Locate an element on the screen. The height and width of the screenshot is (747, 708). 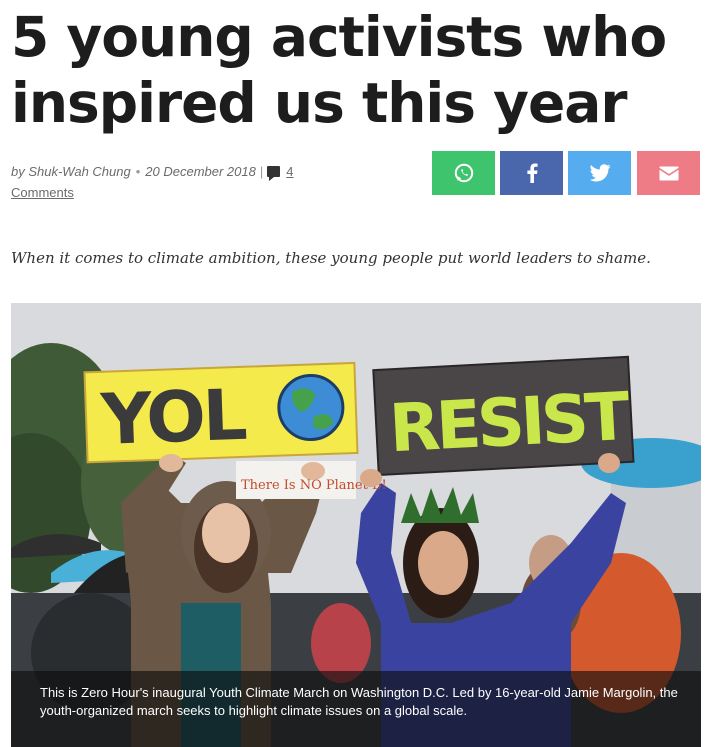
share-twitter-button is located at coordinates (599, 173).